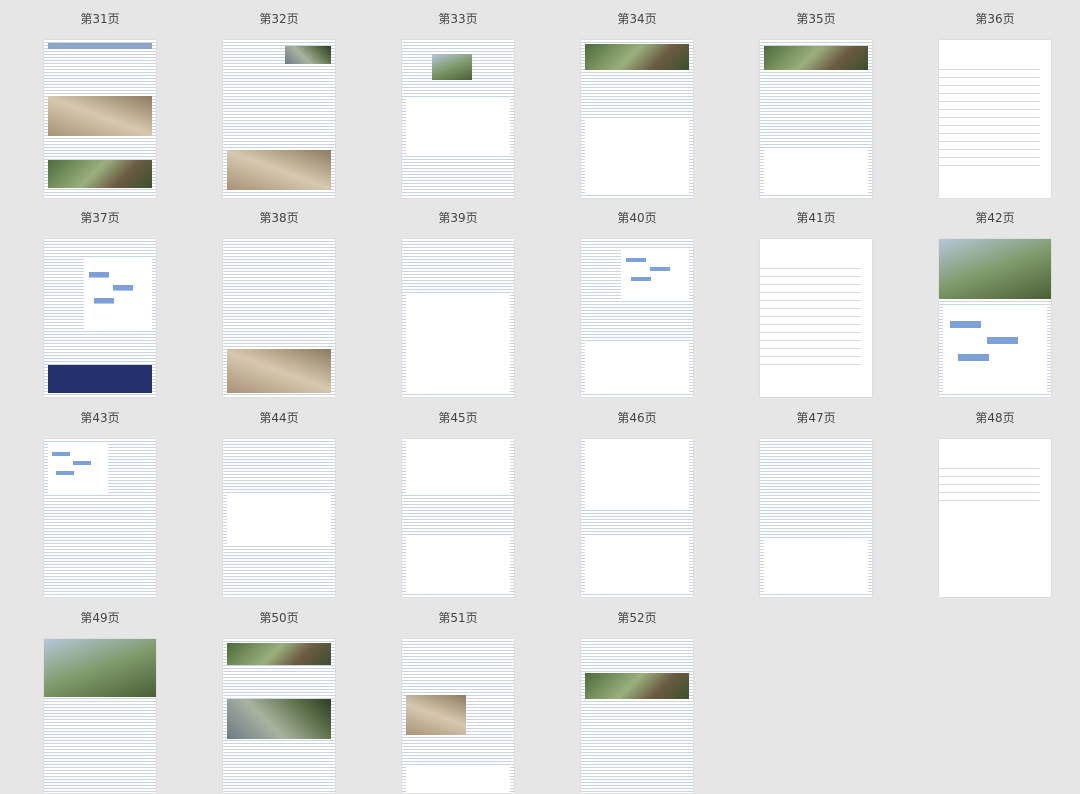 The image size is (1080, 794). What do you see at coordinates (279, 618) in the screenshot?
I see `page-label: 第50页` at bounding box center [279, 618].